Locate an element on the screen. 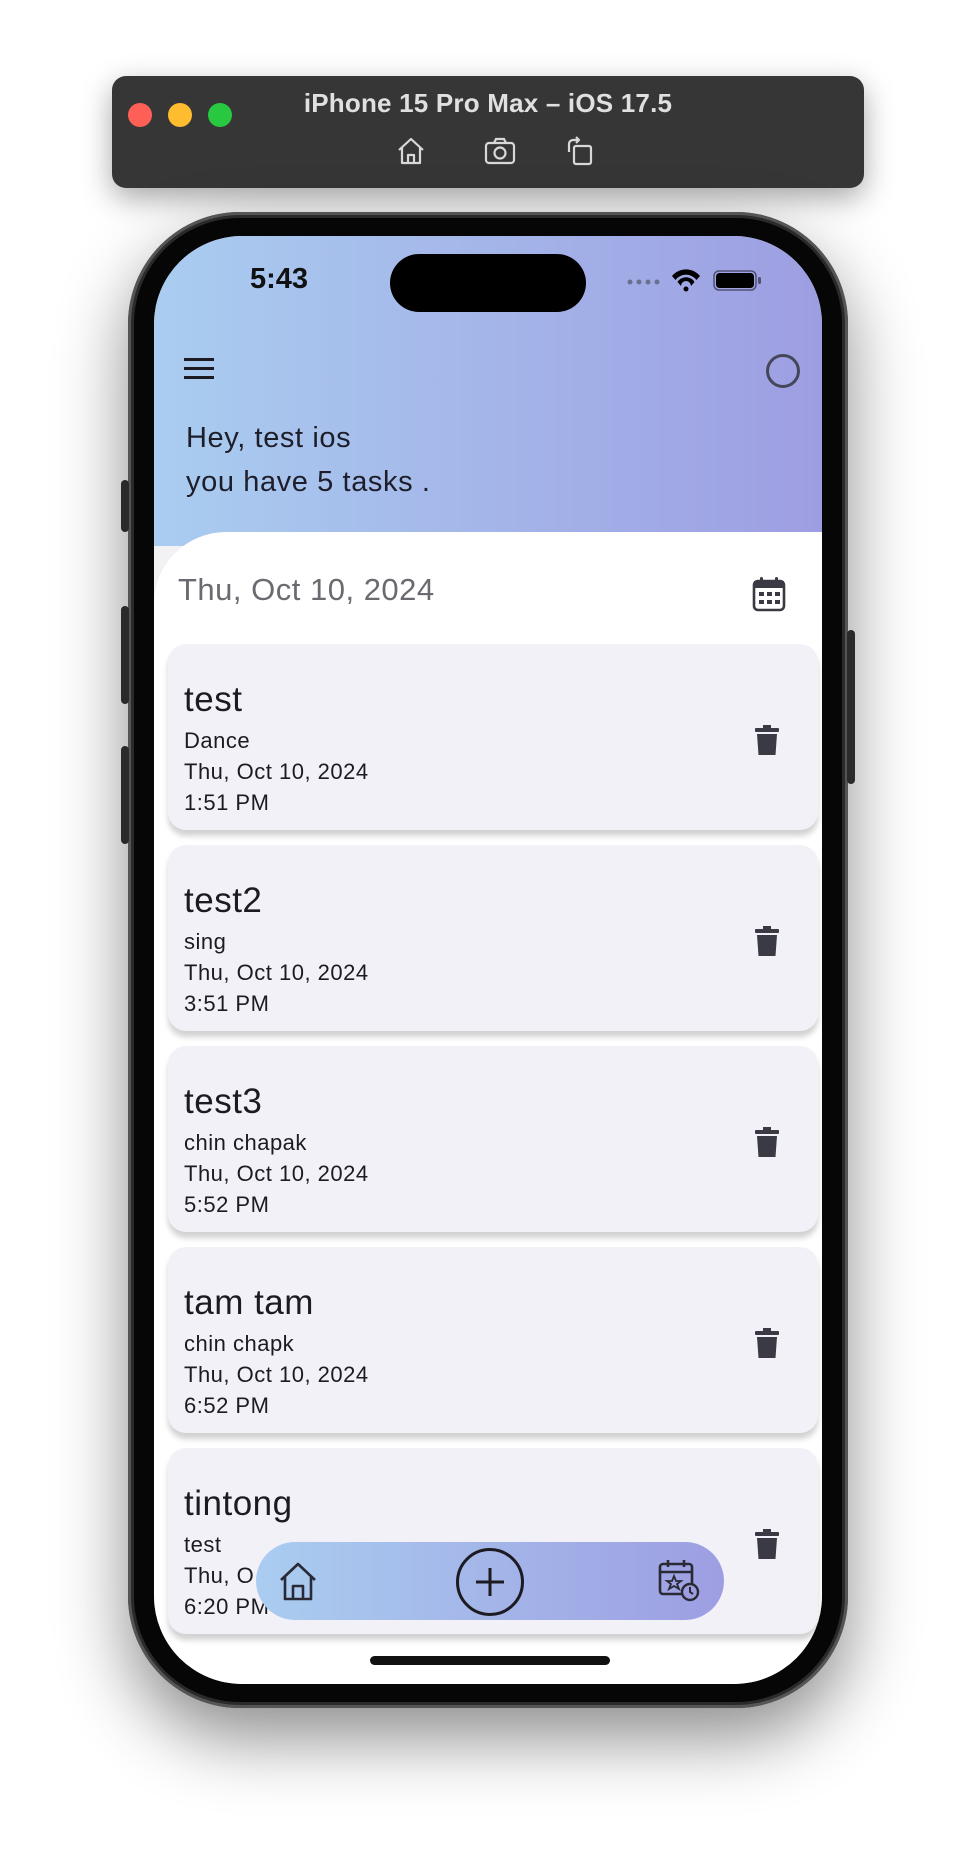 The image size is (976, 1860). task-title: test3 is located at coordinates (223, 1101).